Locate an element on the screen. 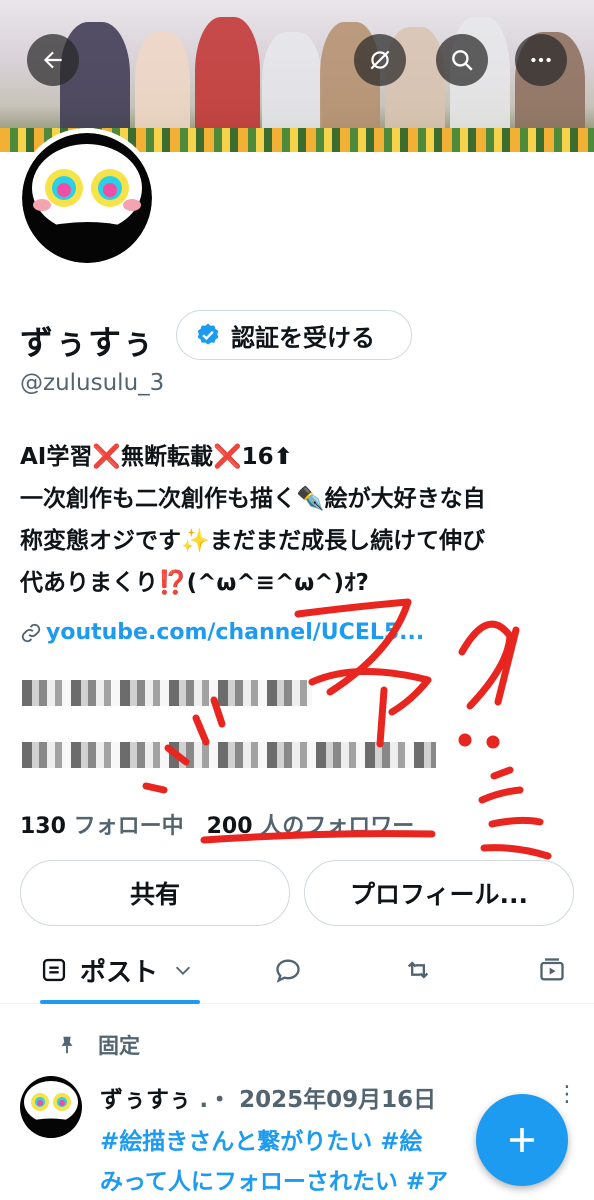  bio-line: AI学習❌無断転載❌16⬆ is located at coordinates (156, 457).